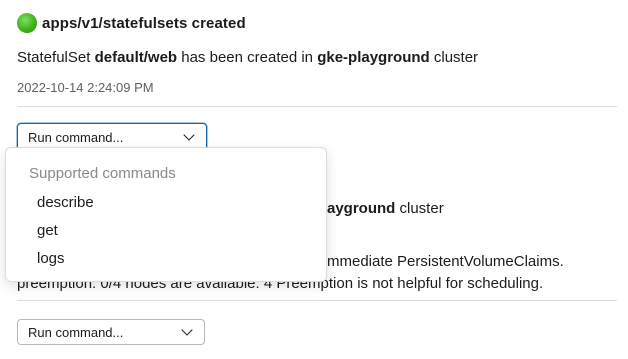  What do you see at coordinates (27, 23) in the screenshot?
I see `green-circle-icon` at bounding box center [27, 23].